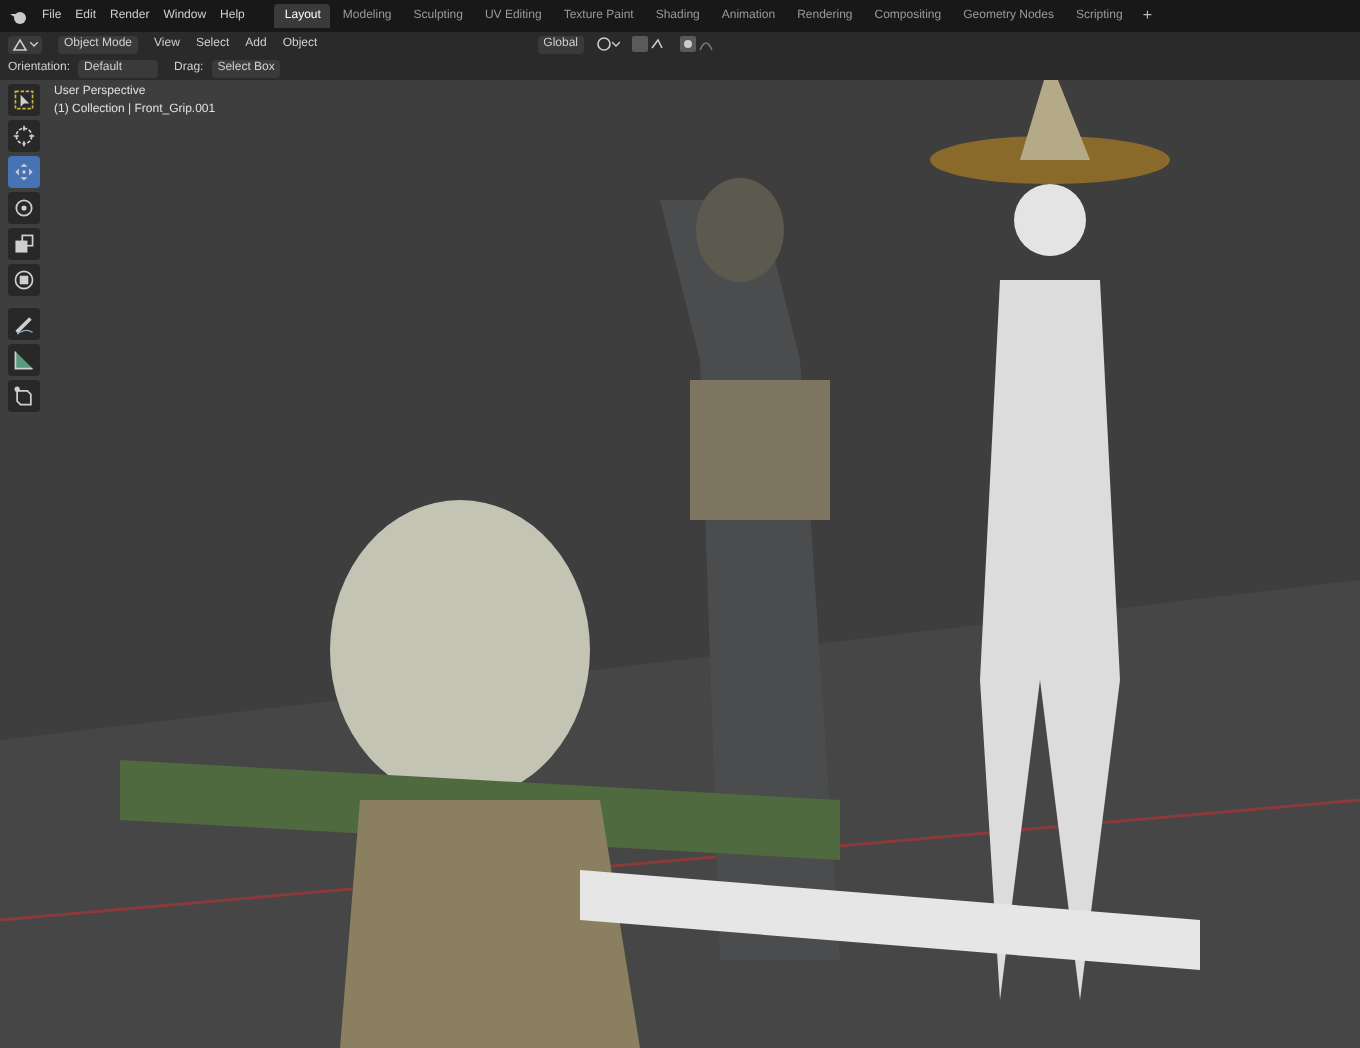 The image size is (1360, 1048). Describe the element at coordinates (24, 324) in the screenshot. I see `pencil-icon` at that location.